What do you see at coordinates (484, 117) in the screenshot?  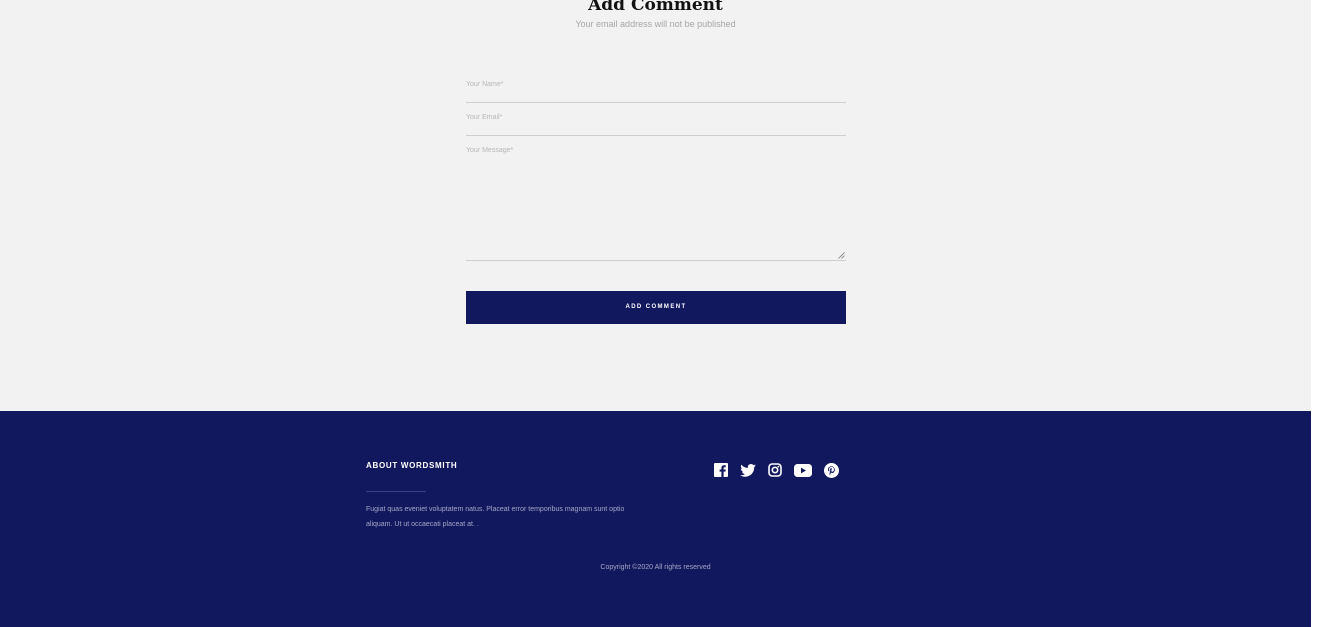 I see `email-field-placeholder: Your Email*` at bounding box center [484, 117].